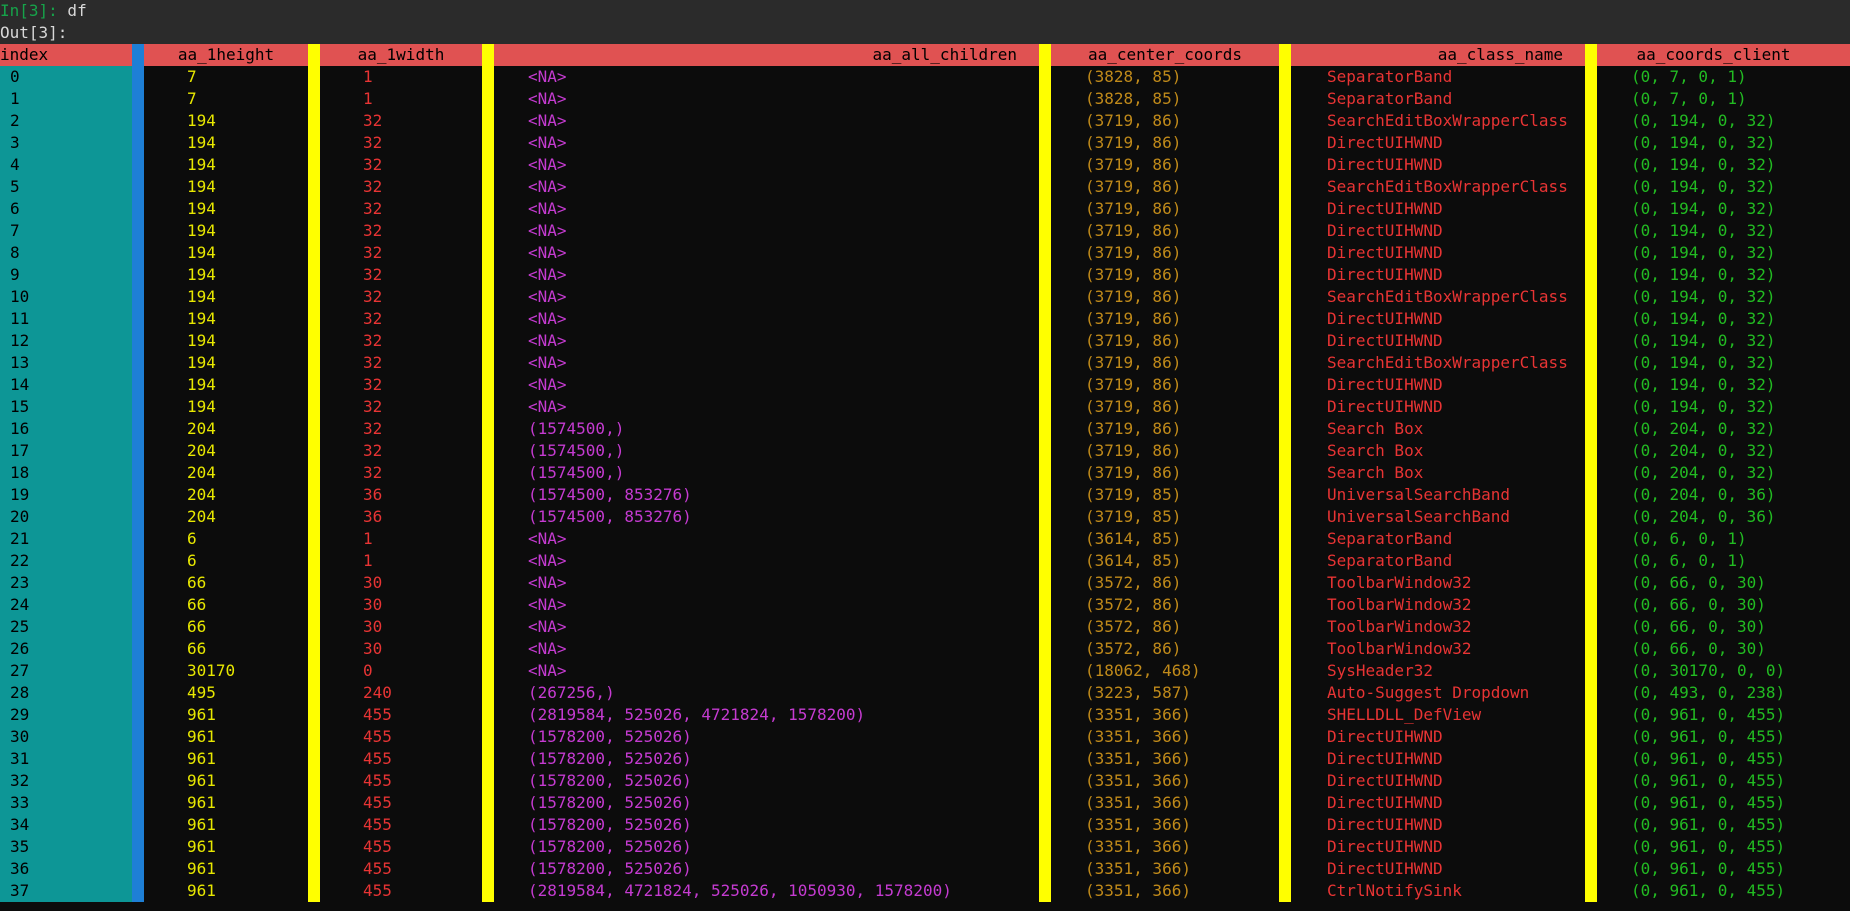 The image size is (1850, 911). Describe the element at coordinates (1840, 55) in the screenshot. I see `header-tail` at that location.